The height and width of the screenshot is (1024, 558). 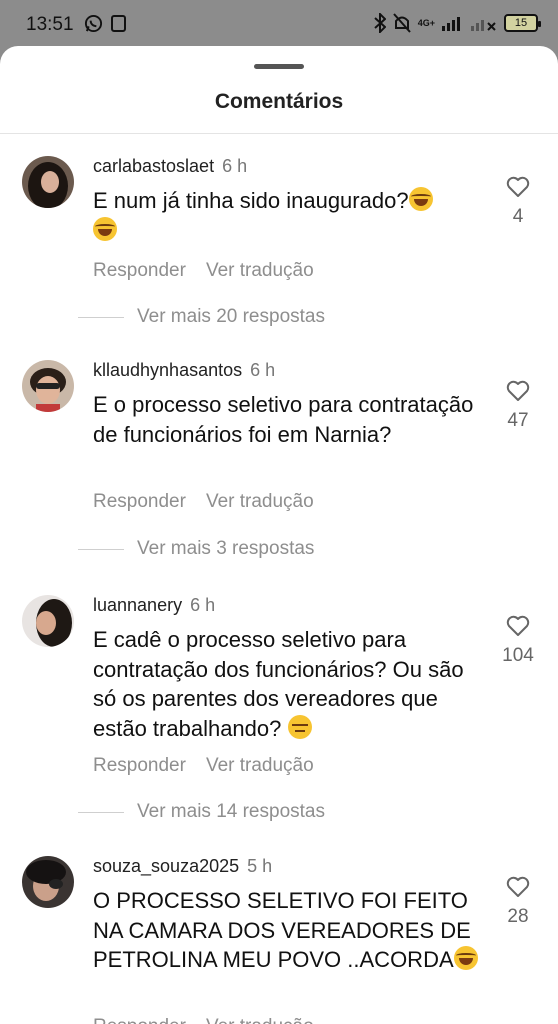 What do you see at coordinates (231, 316) in the screenshot?
I see `view-replies-label: Ver mais 20 respostas` at bounding box center [231, 316].